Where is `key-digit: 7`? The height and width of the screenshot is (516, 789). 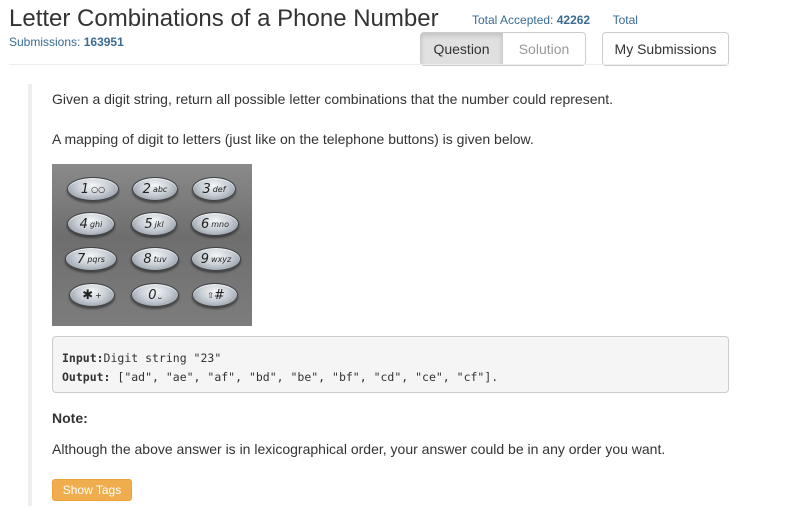 key-digit: 7 is located at coordinates (81, 259).